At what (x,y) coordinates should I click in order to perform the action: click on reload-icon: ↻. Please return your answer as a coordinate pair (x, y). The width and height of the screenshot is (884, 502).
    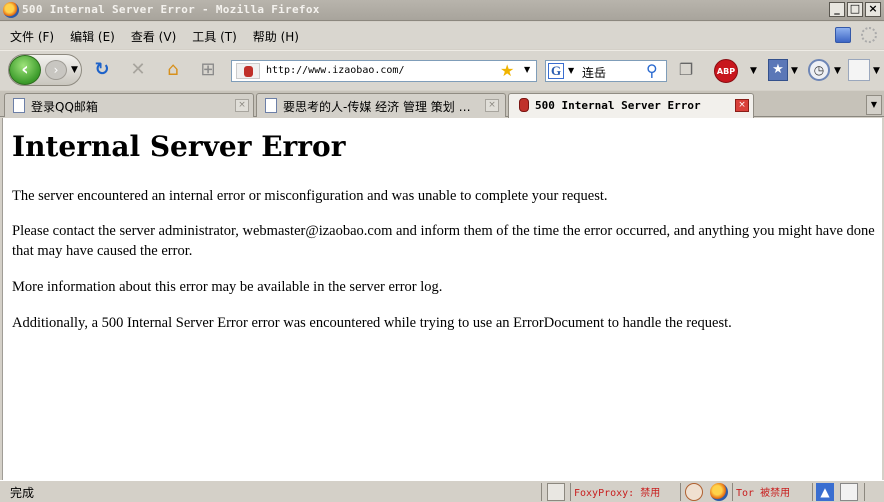
    Looking at the image, I should click on (102, 70).